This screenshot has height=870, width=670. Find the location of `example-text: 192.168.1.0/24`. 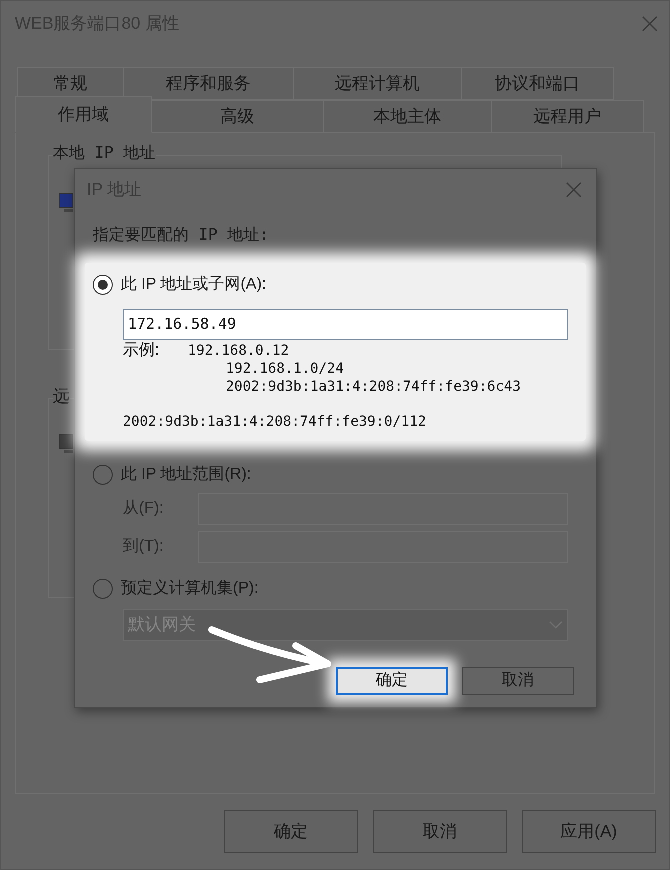

example-text: 192.168.1.0/24 is located at coordinates (286, 369).